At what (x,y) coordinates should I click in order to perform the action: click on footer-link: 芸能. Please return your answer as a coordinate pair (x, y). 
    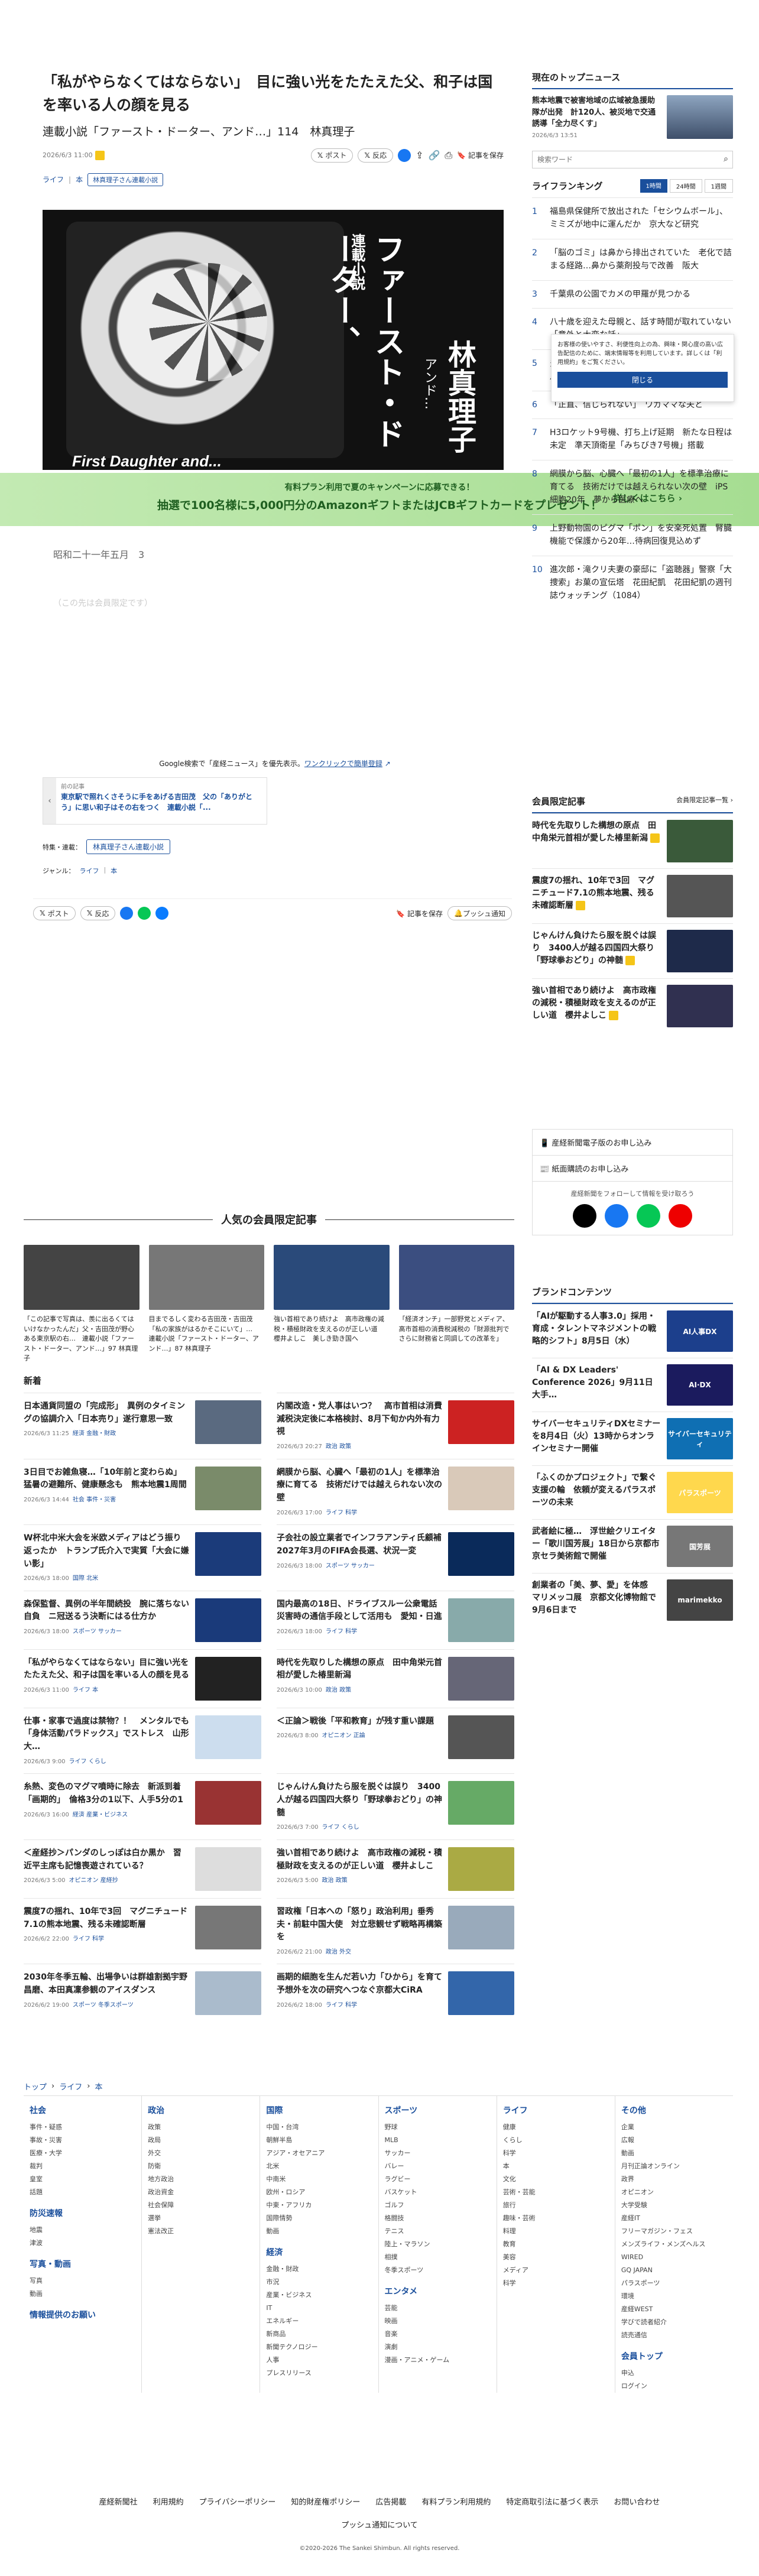
    Looking at the image, I should click on (438, 2308).